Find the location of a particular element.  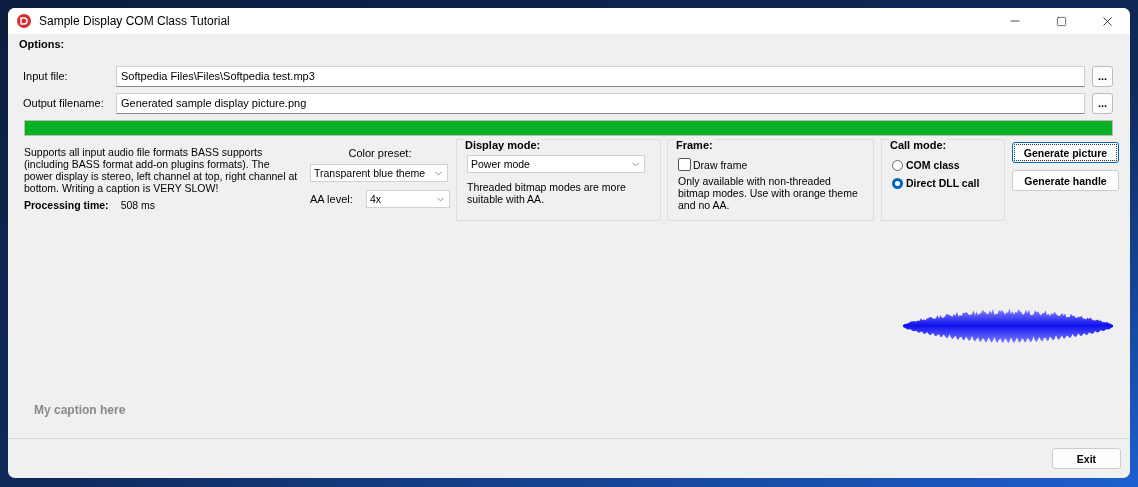

call-mode-radio: Direct DLL call is located at coordinates (943, 183).